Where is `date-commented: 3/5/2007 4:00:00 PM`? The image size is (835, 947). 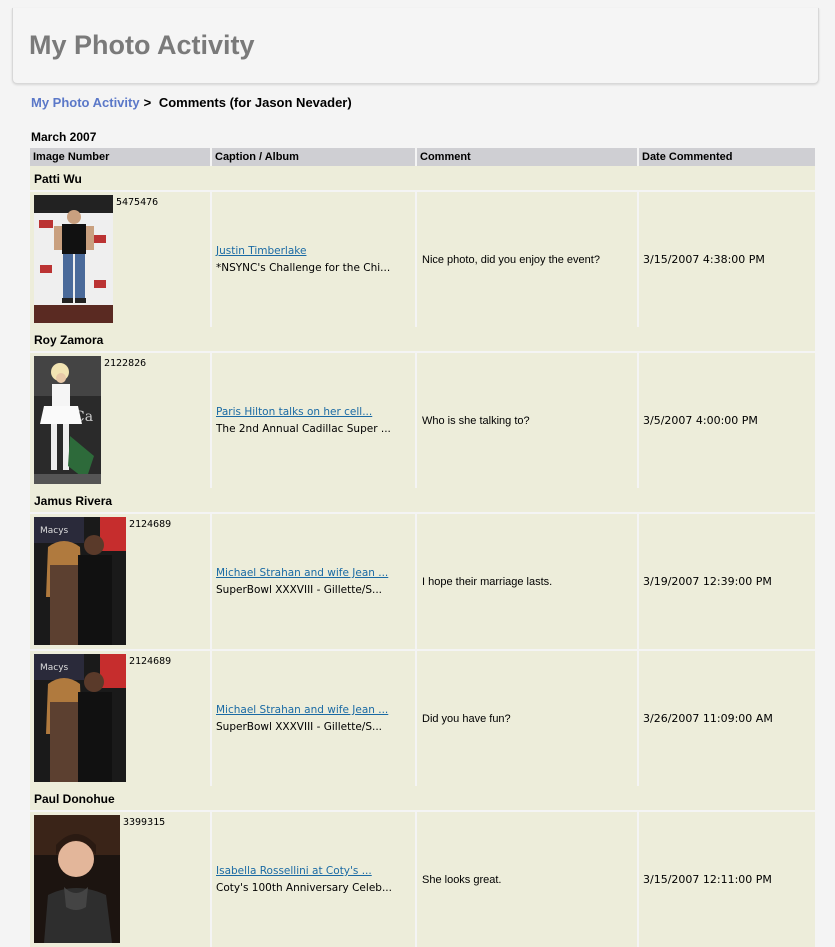
date-commented: 3/5/2007 4:00:00 PM is located at coordinates (727, 419).